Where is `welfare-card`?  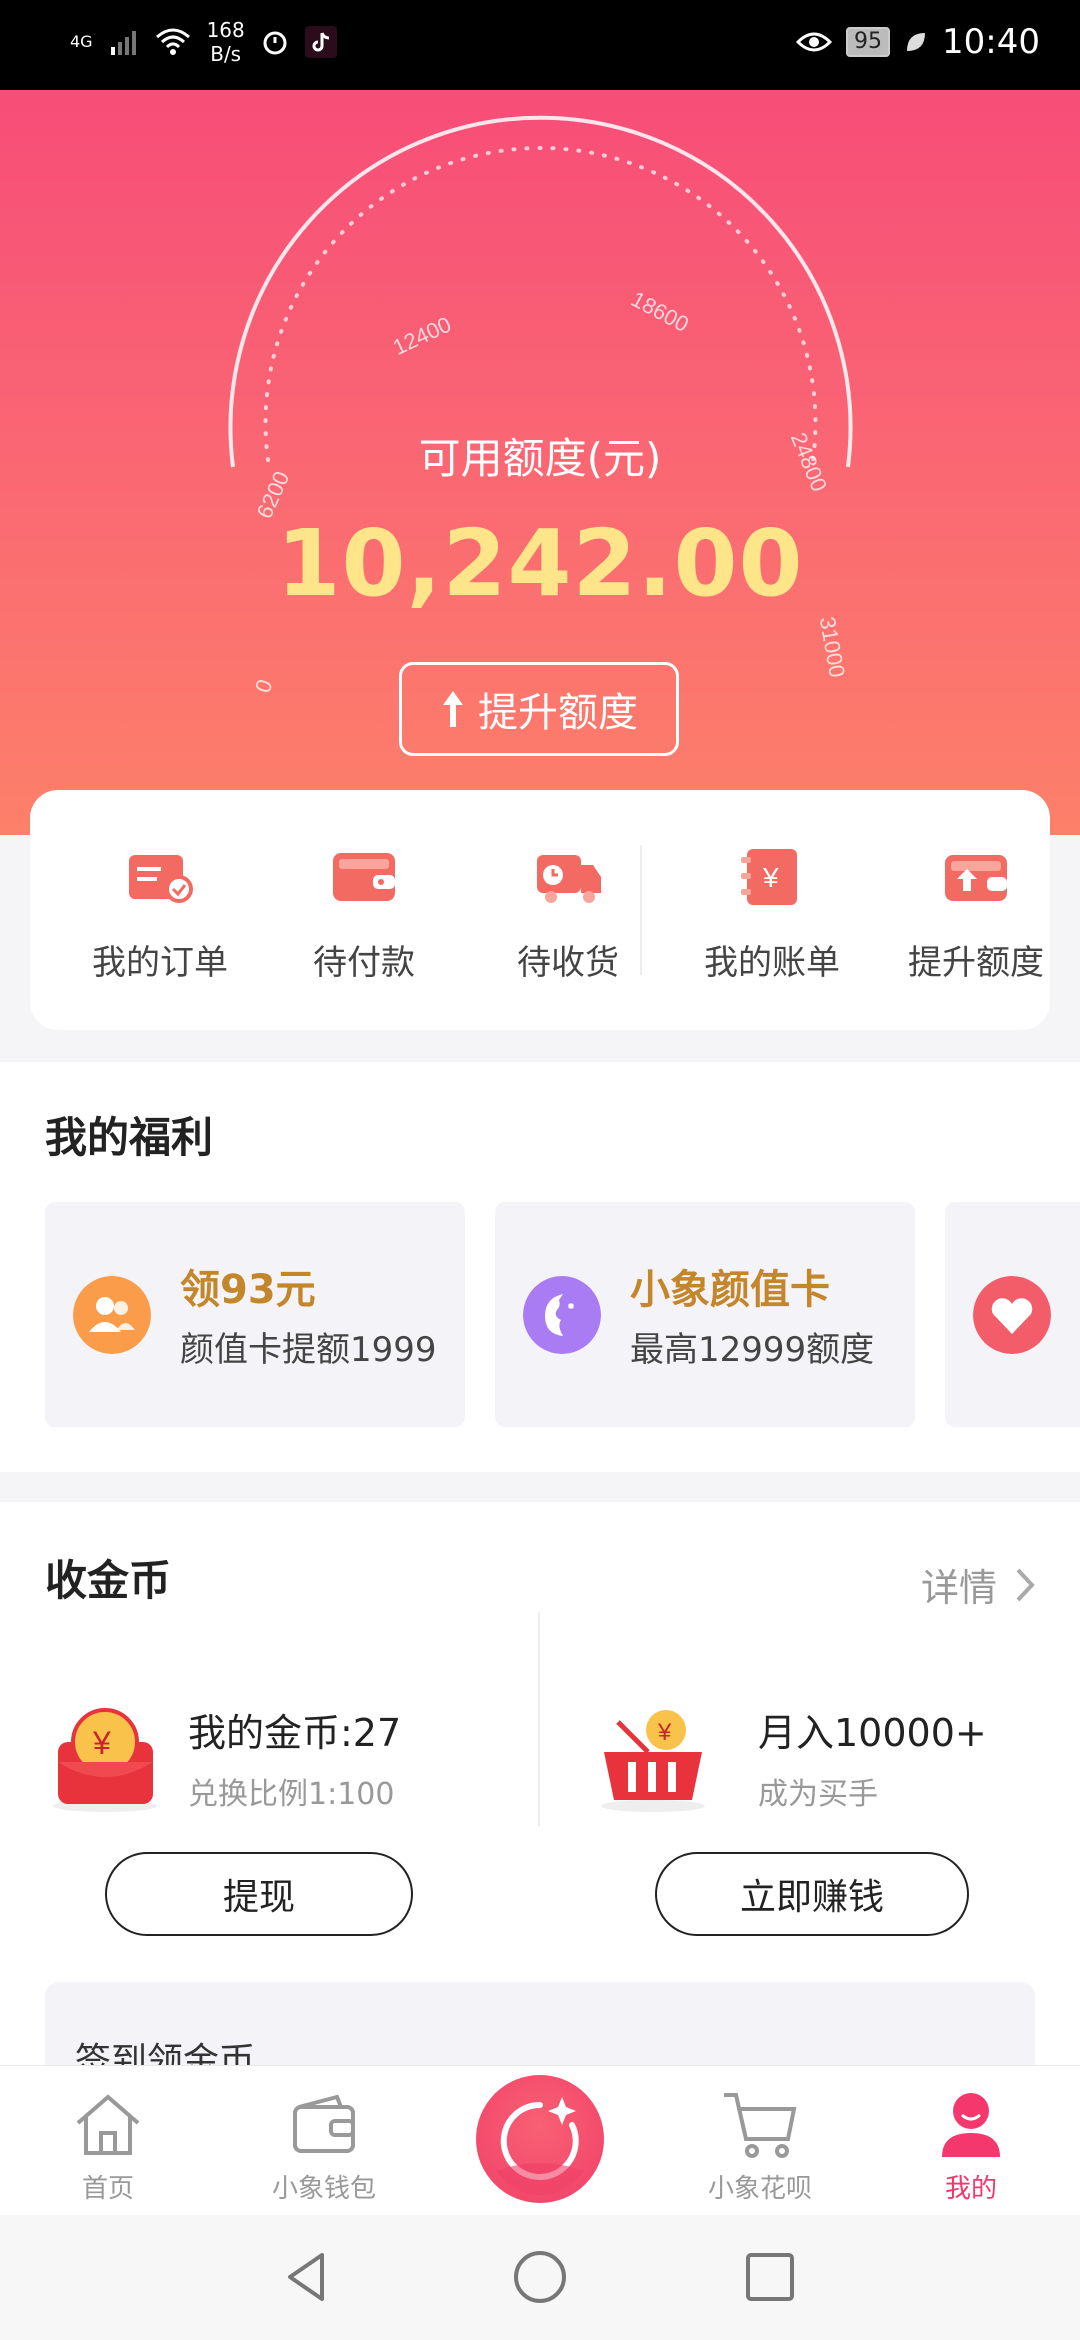 welfare-card is located at coordinates (1012, 1314).